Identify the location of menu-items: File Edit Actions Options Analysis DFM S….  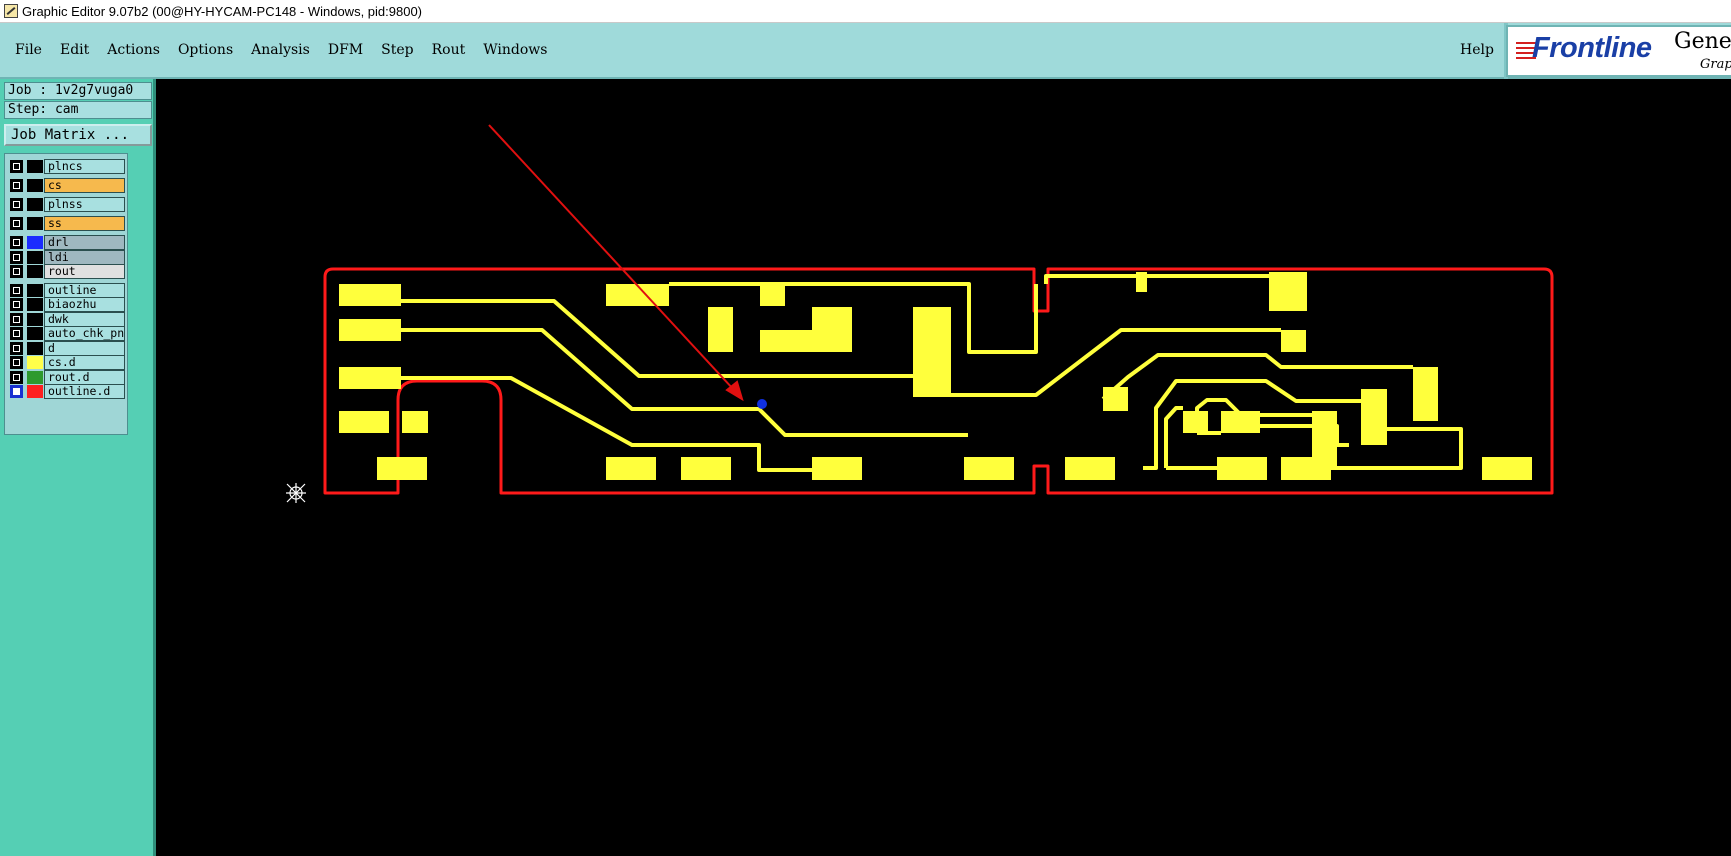
(281, 50).